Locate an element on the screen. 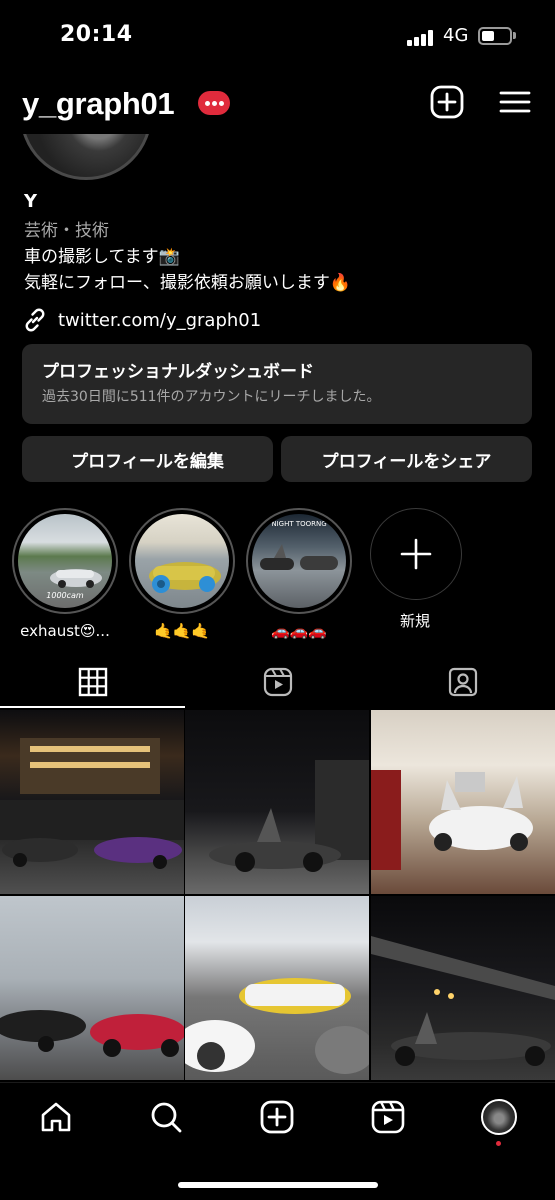 Image resolution: width=555 pixels, height=1200 pixels. profile-link: twitter.com/y_graph01 is located at coordinates (141, 320).